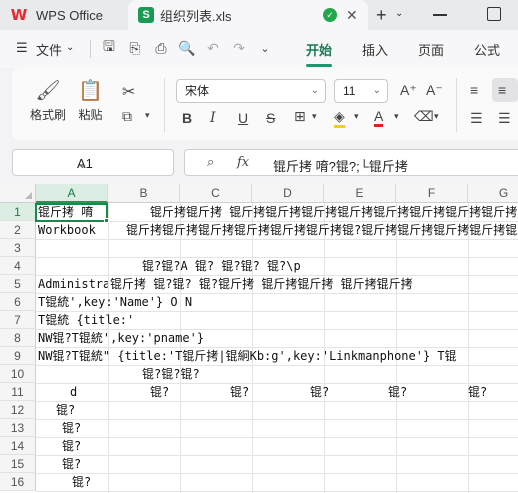 Image resolution: width=518 pixels, height=493 pixels. I want to click on borders-chevron-down-icon: ▾, so click(314, 116).